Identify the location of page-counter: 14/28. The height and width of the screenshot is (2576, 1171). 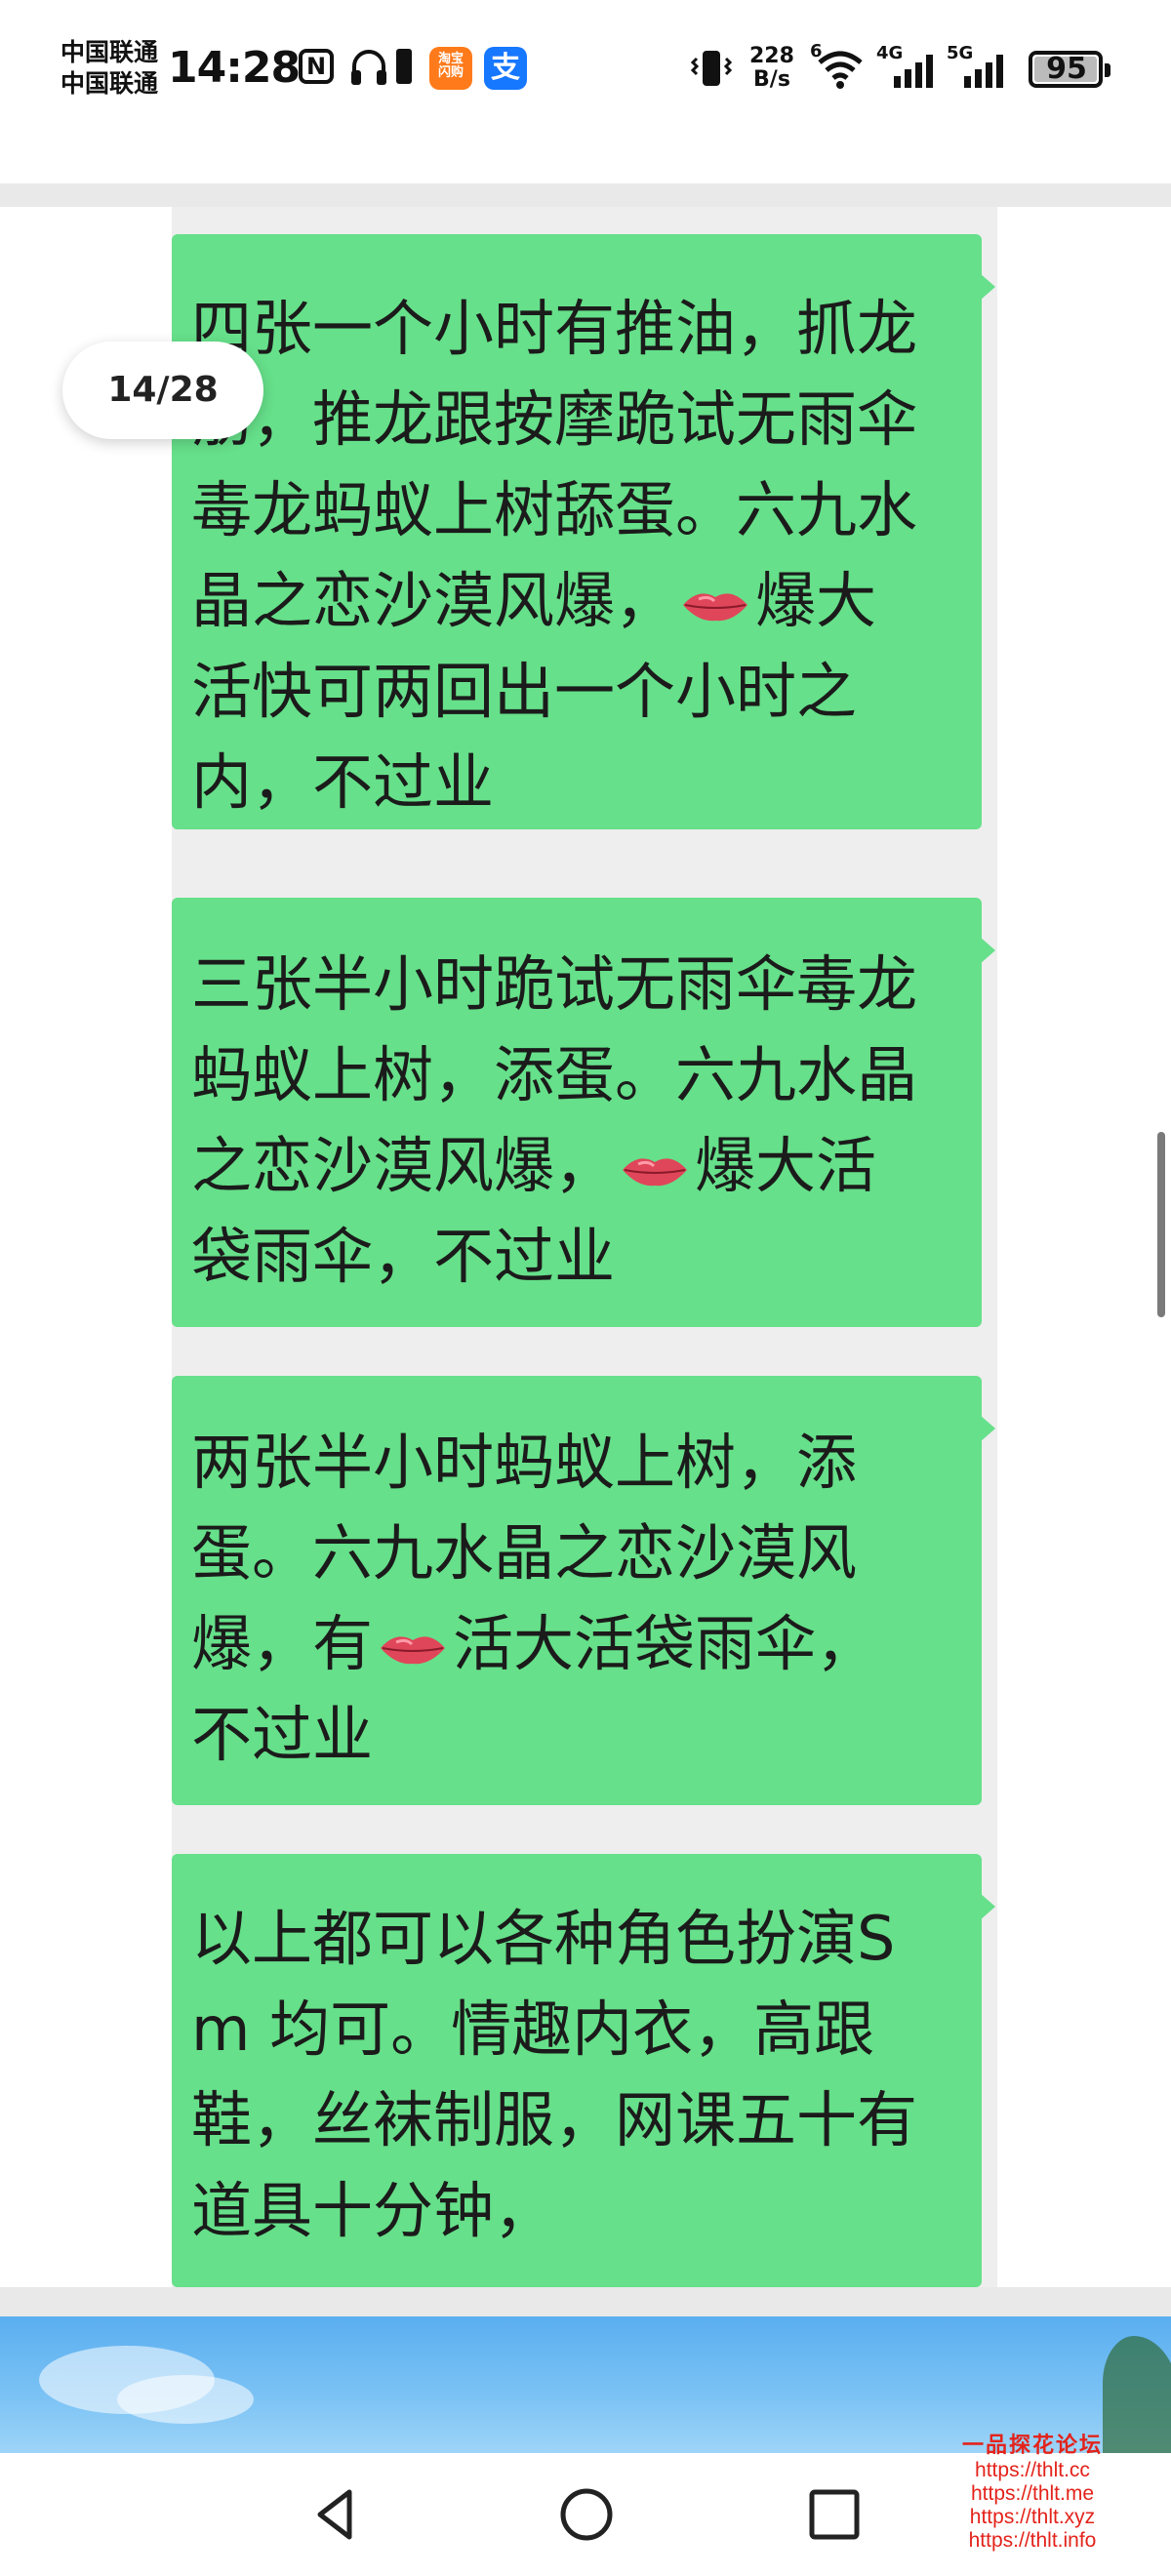
(162, 390).